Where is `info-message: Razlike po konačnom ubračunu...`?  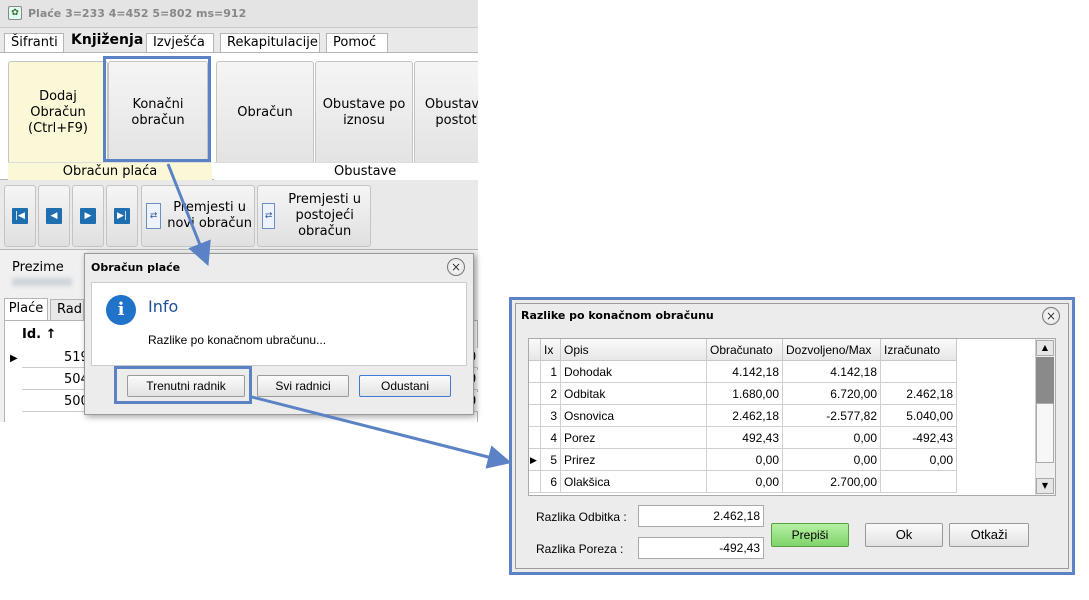 info-message: Razlike po konačnom ubračunu... is located at coordinates (237, 340).